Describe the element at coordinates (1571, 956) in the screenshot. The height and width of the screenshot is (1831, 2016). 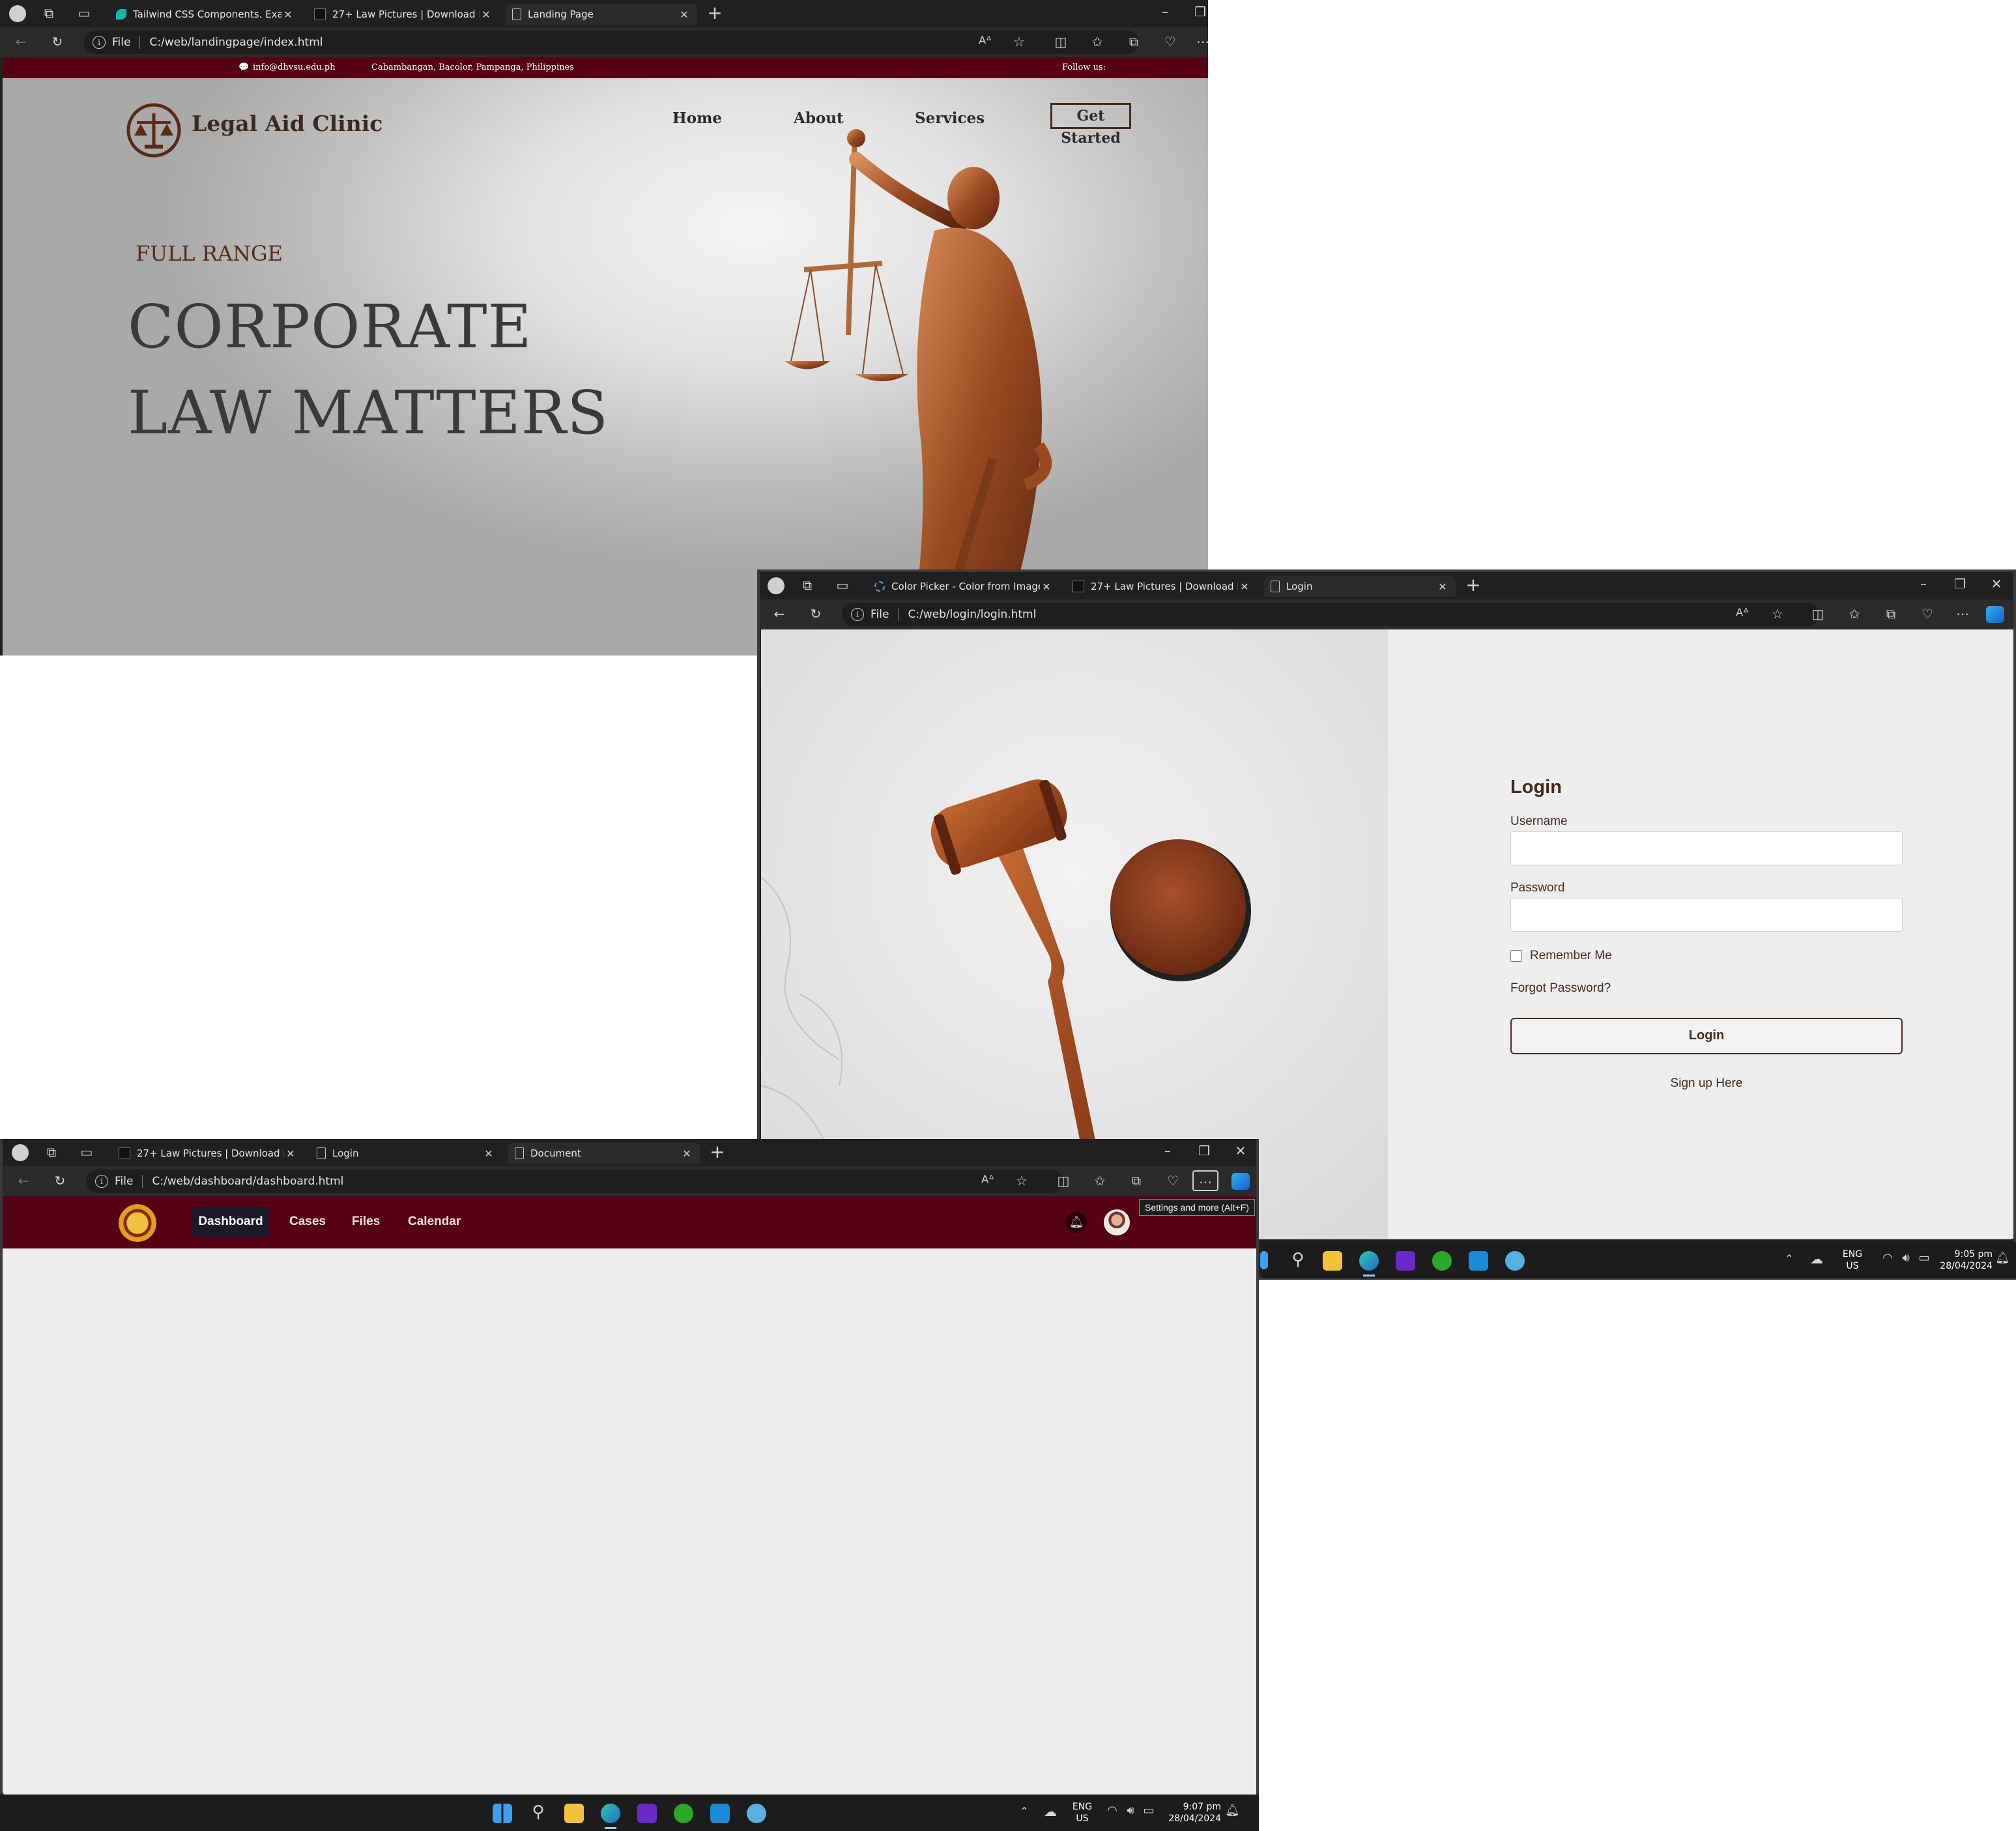
I see `remember-me-label: Remember Me` at that location.